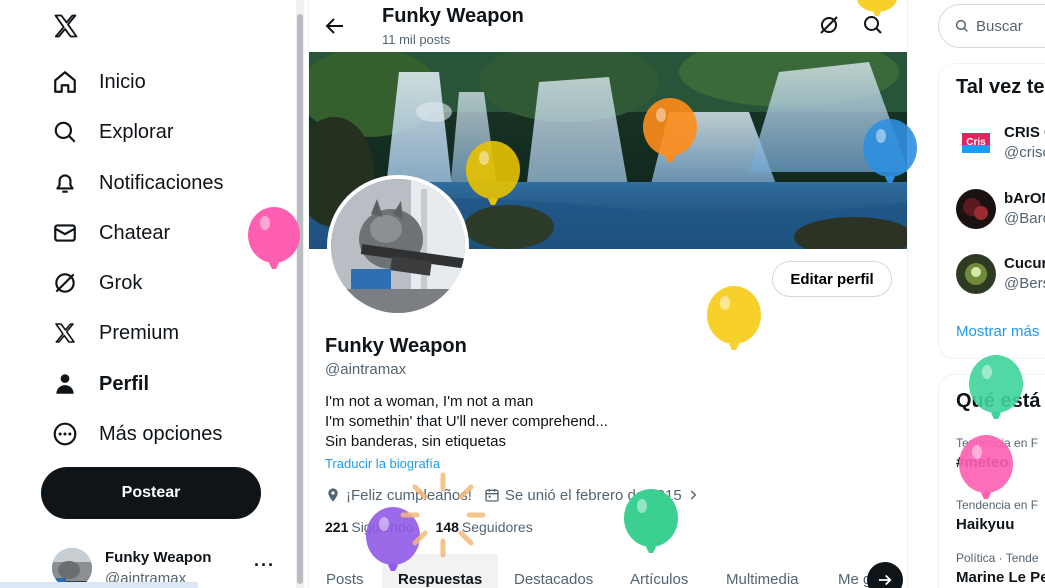 The image size is (1045, 588). What do you see at coordinates (122, 81) in the screenshot?
I see `nav-label: Inicio` at bounding box center [122, 81].